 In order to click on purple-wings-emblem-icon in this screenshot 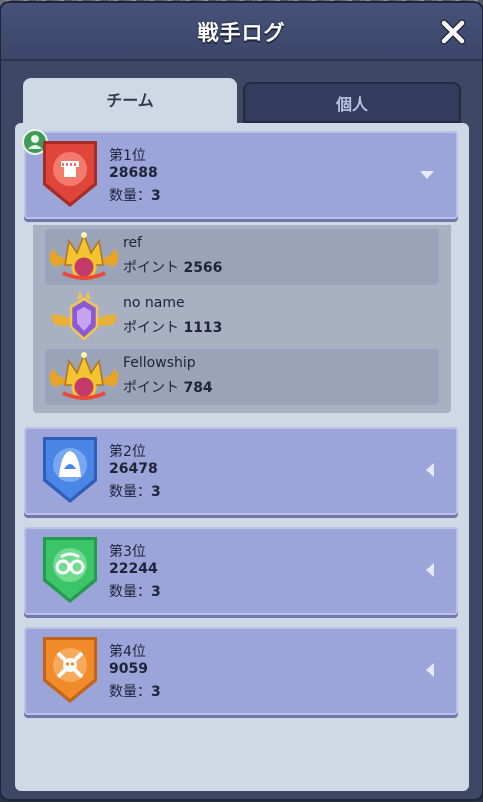, I will do `click(84, 316)`.